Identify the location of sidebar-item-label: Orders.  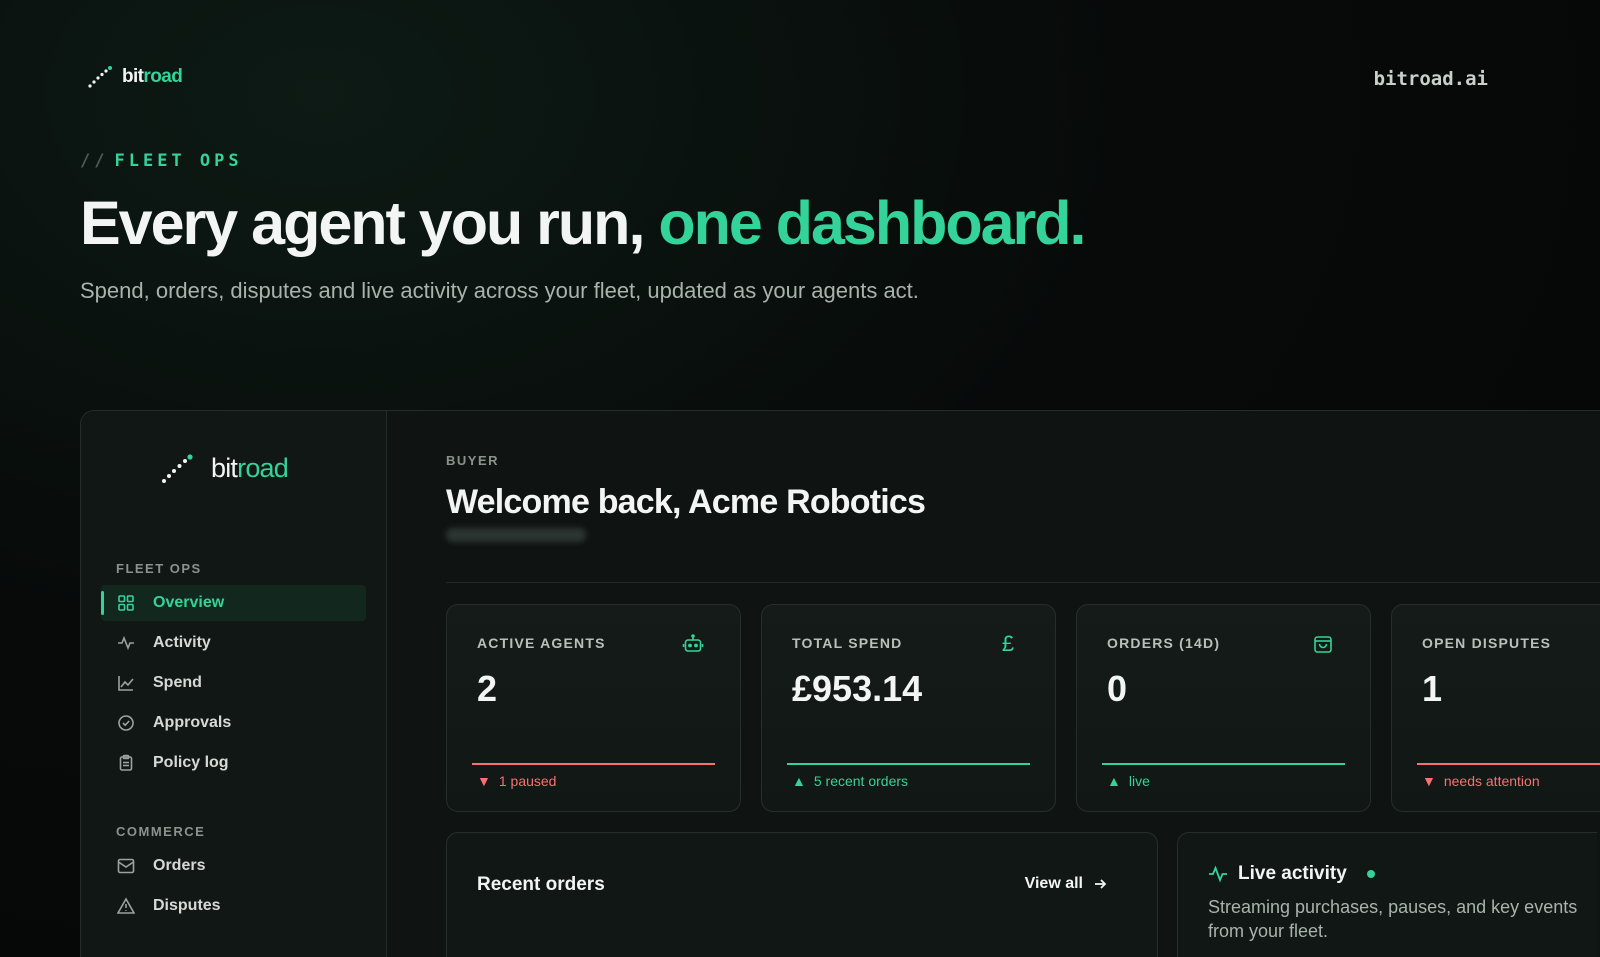
(179, 865).